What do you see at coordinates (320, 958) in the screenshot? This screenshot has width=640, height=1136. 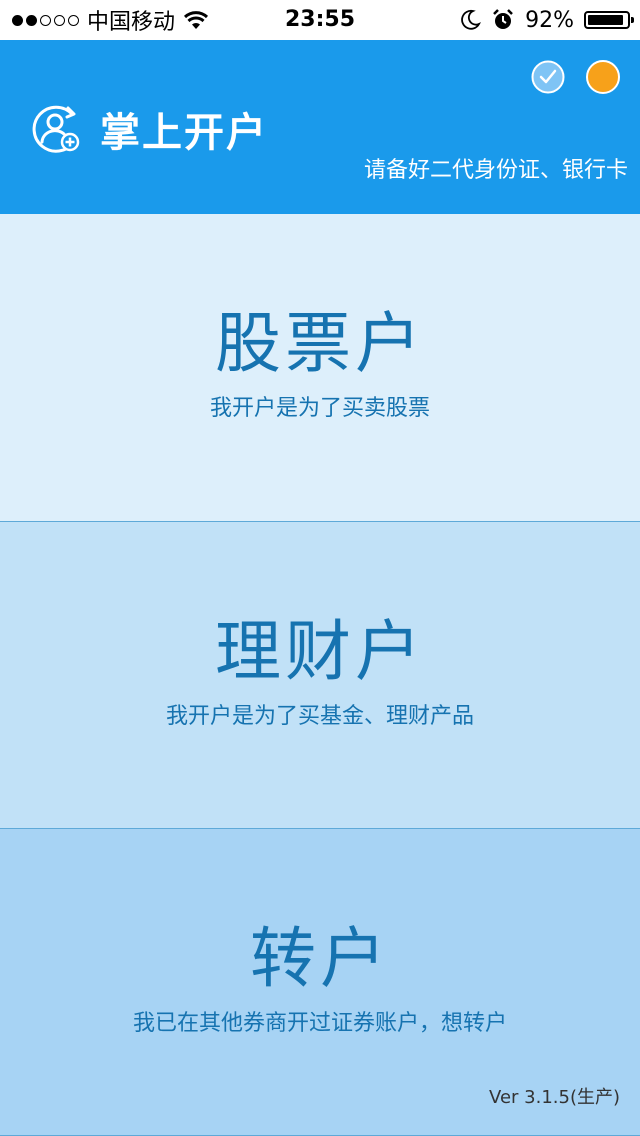 I see `option-title: 转户` at bounding box center [320, 958].